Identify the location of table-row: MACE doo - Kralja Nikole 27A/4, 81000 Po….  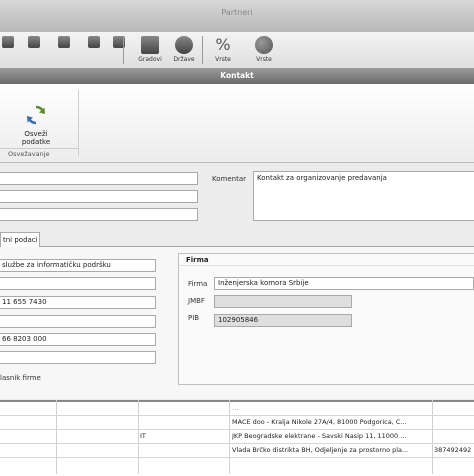
(237, 423).